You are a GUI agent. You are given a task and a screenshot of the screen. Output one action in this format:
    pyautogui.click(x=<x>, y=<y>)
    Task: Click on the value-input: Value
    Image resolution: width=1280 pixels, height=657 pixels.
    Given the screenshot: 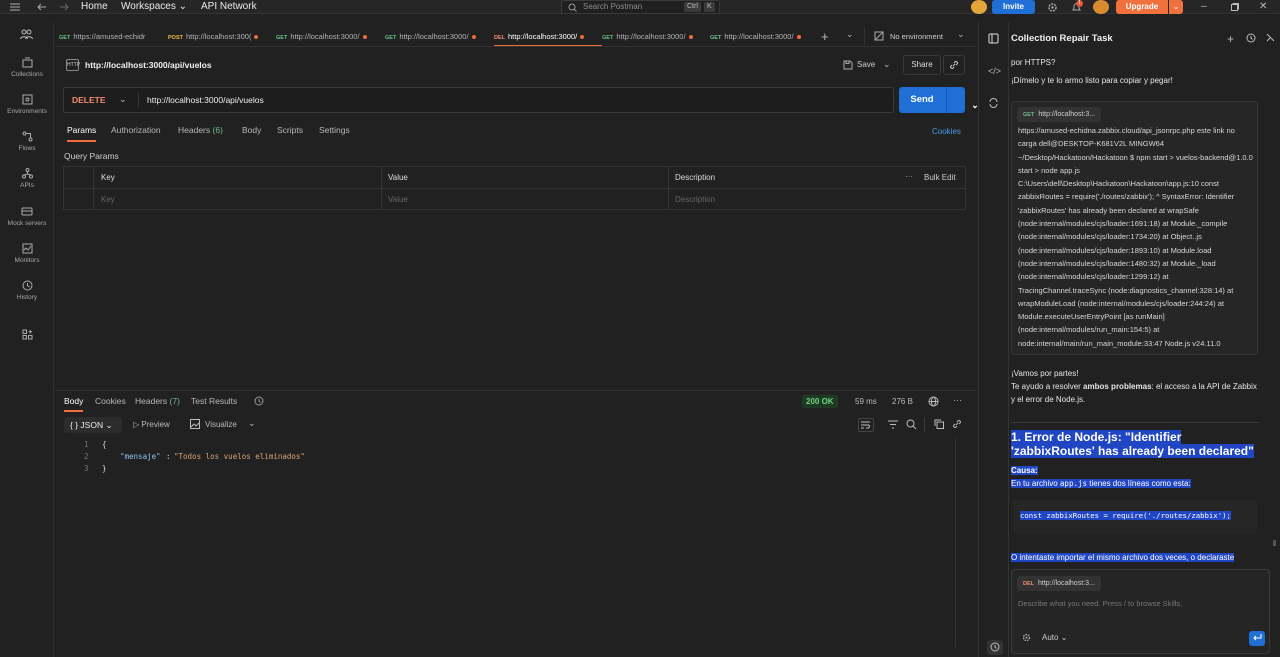 What is the action you would take?
    pyautogui.click(x=398, y=199)
    